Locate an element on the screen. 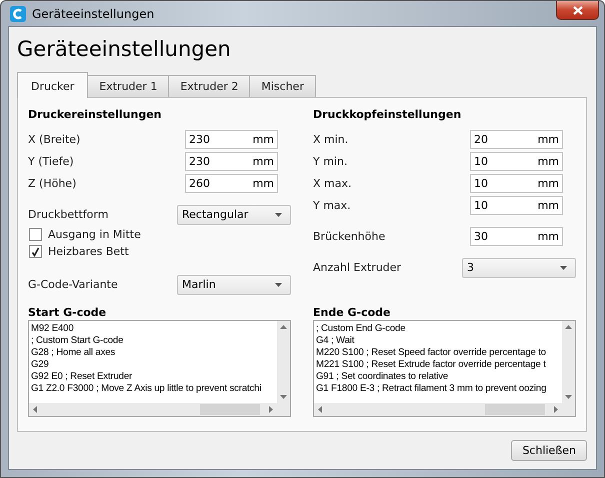 This screenshot has width=605, height=478. section-title: Start G-code is located at coordinates (68, 312).